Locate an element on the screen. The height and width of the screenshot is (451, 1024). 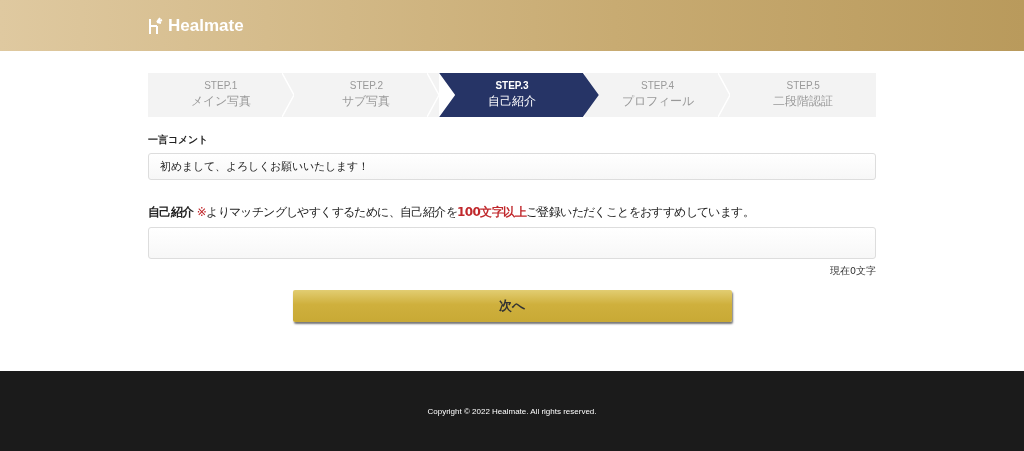
intro-label: 自己紹介 ※よりマッチングしやすくするために、自己紹介を100文字以上ご登録いただくことをおすすめしています。 is located at coordinates (451, 212).